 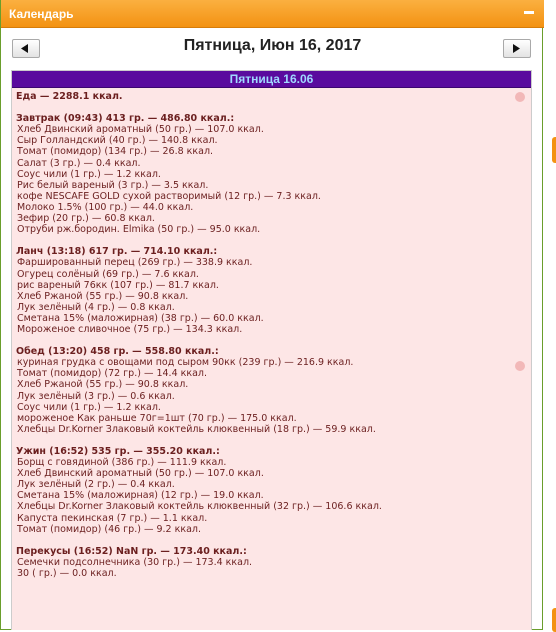 I want to click on food-item: Борщ с говядиной (386 гр.) — 111.9 ккал., so click(x=122, y=463).